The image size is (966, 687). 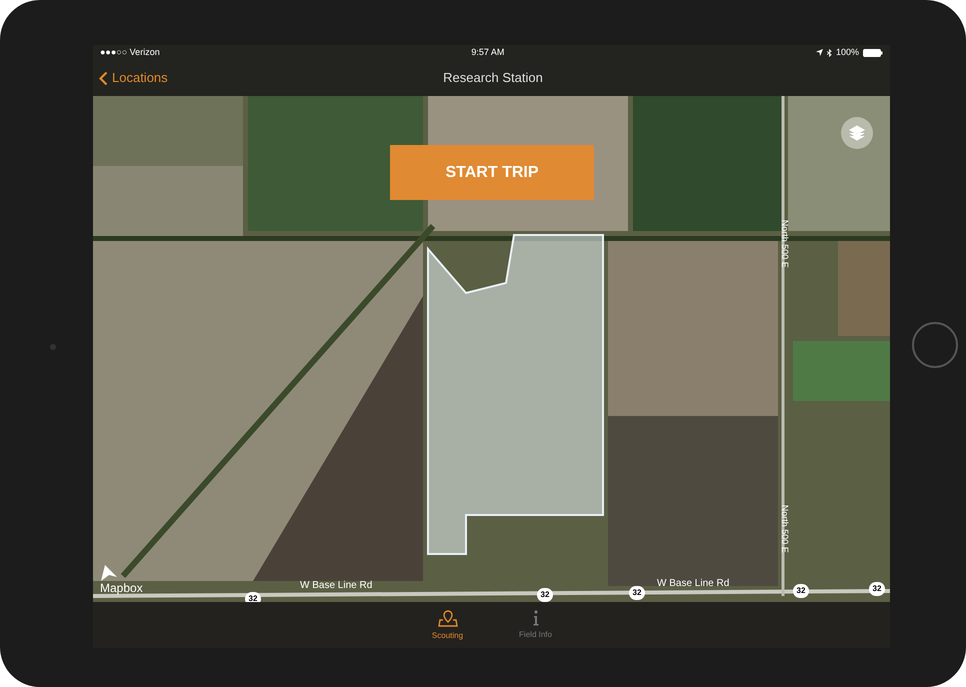 I want to click on bluetooth-icon, so click(x=829, y=52).